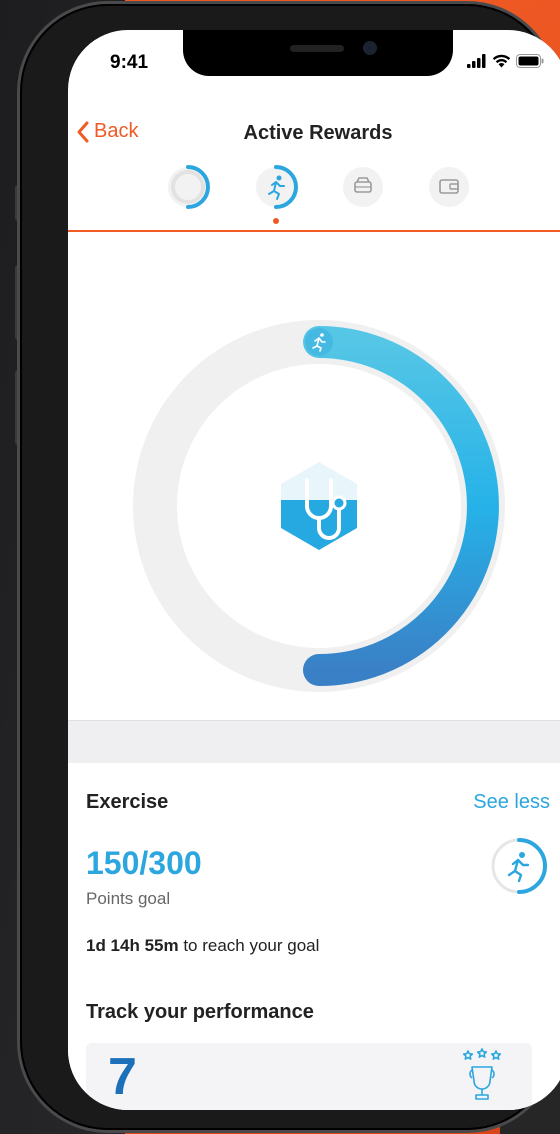 The image size is (560, 1134). Describe the element at coordinates (314, 742) in the screenshot. I see `section-separator` at that location.